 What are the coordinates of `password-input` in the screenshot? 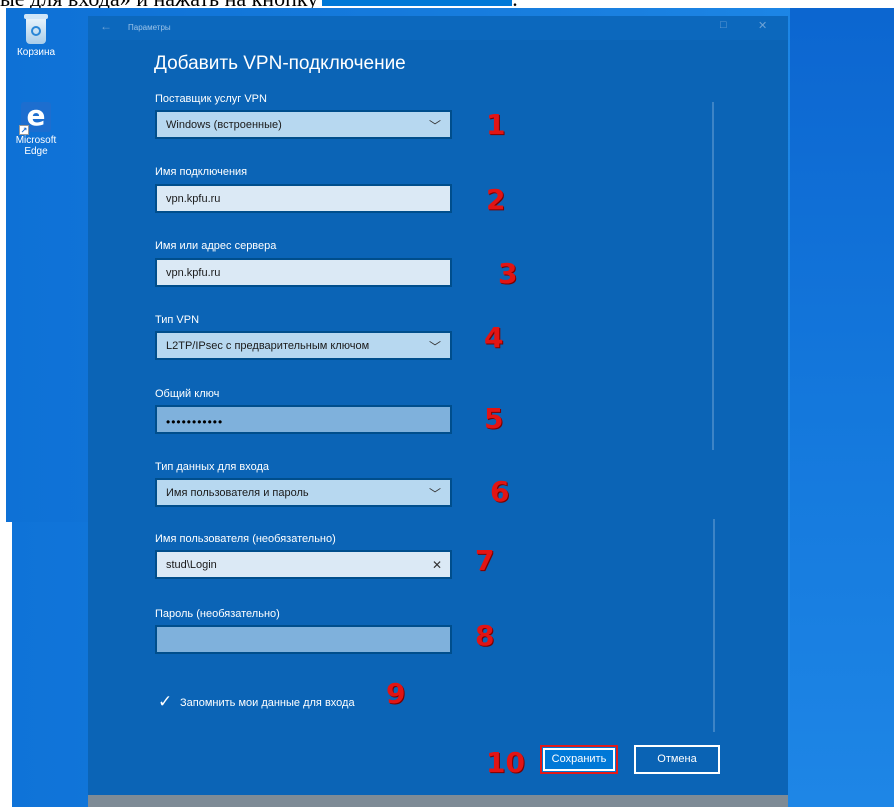 It's located at (303, 639).